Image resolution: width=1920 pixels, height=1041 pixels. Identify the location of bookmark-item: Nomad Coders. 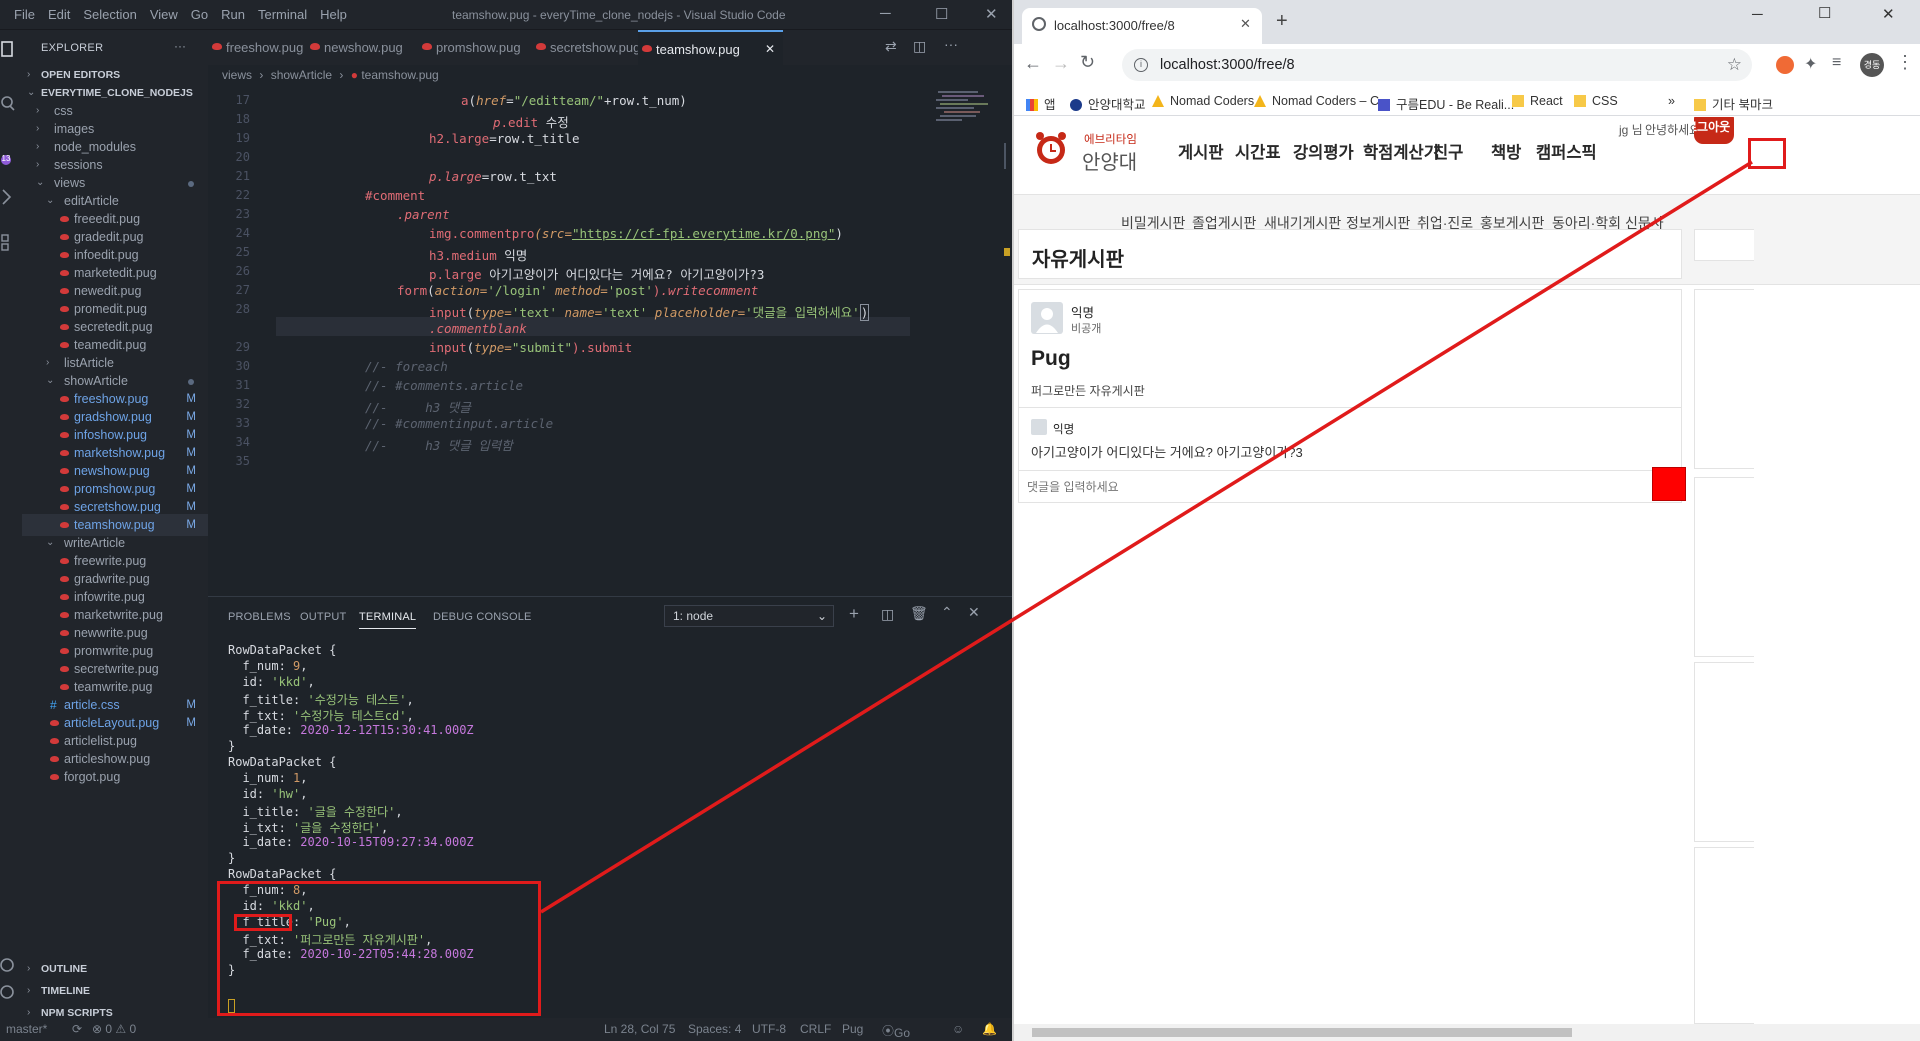
(1203, 101).